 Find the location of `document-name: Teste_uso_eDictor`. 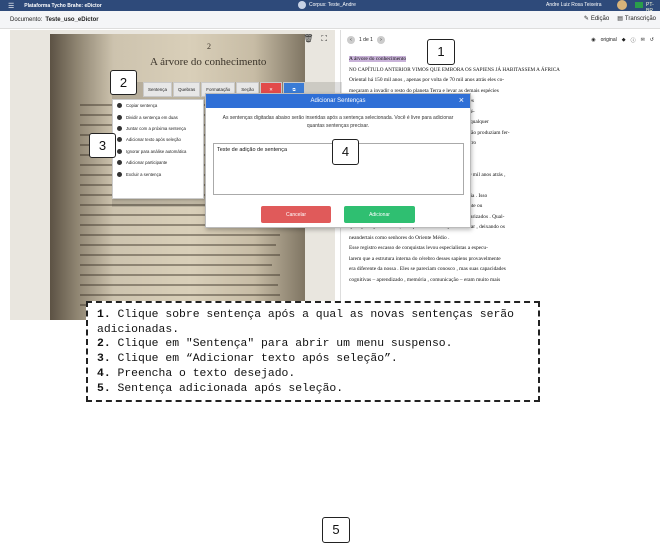

document-name: Teste_uso_eDictor is located at coordinates (72, 19).